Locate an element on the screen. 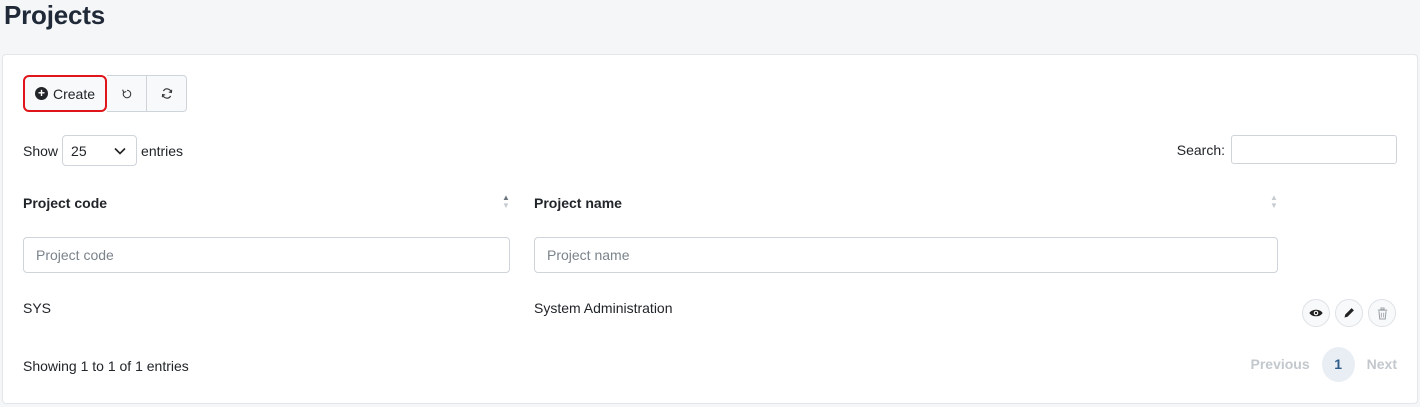 Image resolution: width=1420 pixels, height=407 pixels. pencil-icon is located at coordinates (1349, 313).